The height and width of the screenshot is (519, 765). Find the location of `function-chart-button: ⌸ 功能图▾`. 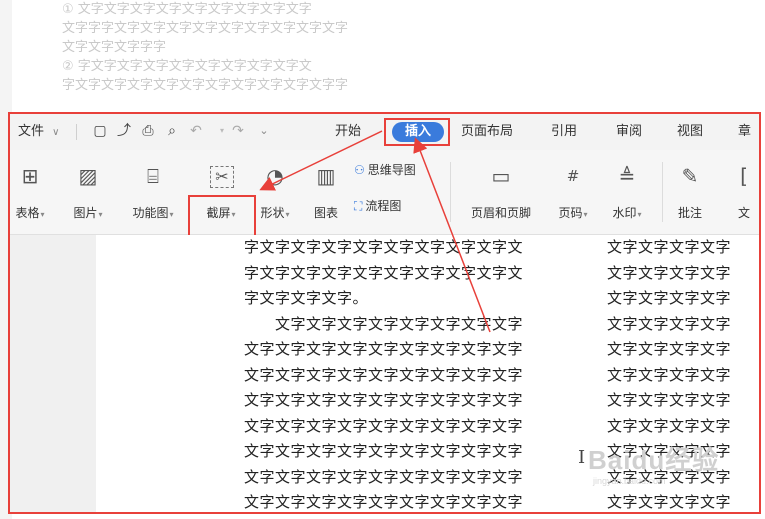

function-chart-button: ⌸ 功能图▾ is located at coordinates (153, 192).